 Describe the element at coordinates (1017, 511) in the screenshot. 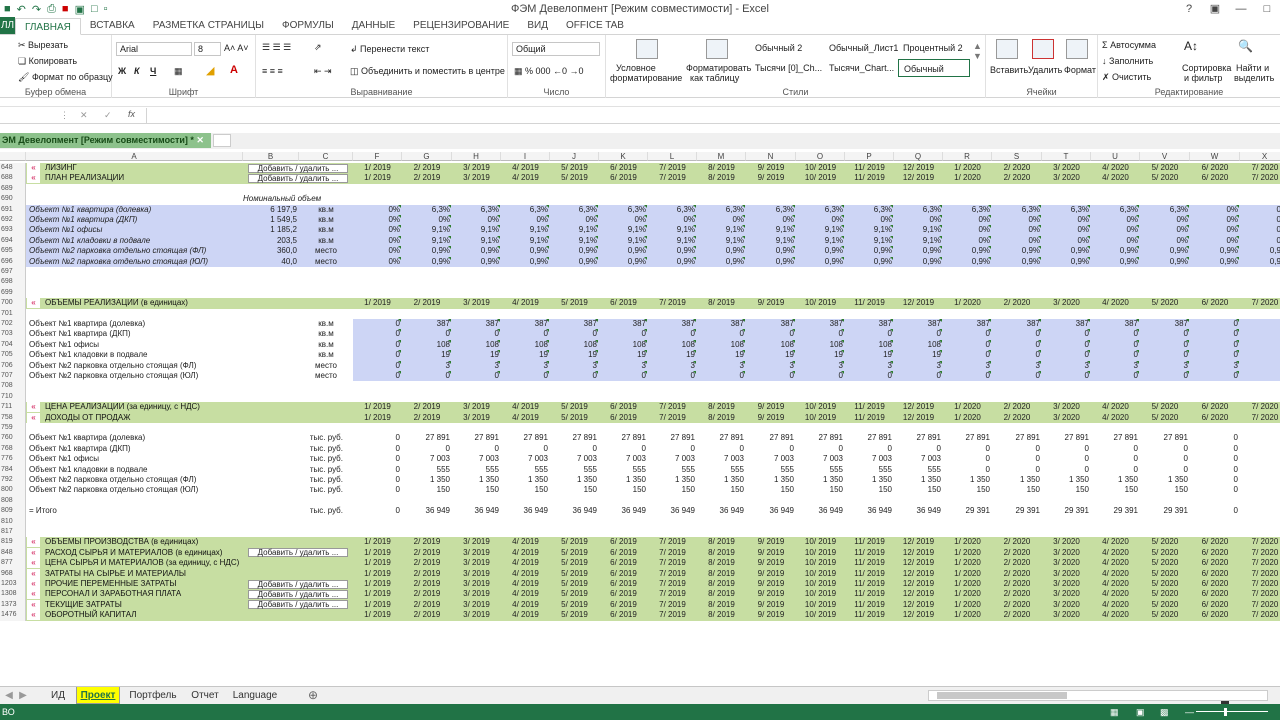

I see `value-cell: 29 391` at that location.